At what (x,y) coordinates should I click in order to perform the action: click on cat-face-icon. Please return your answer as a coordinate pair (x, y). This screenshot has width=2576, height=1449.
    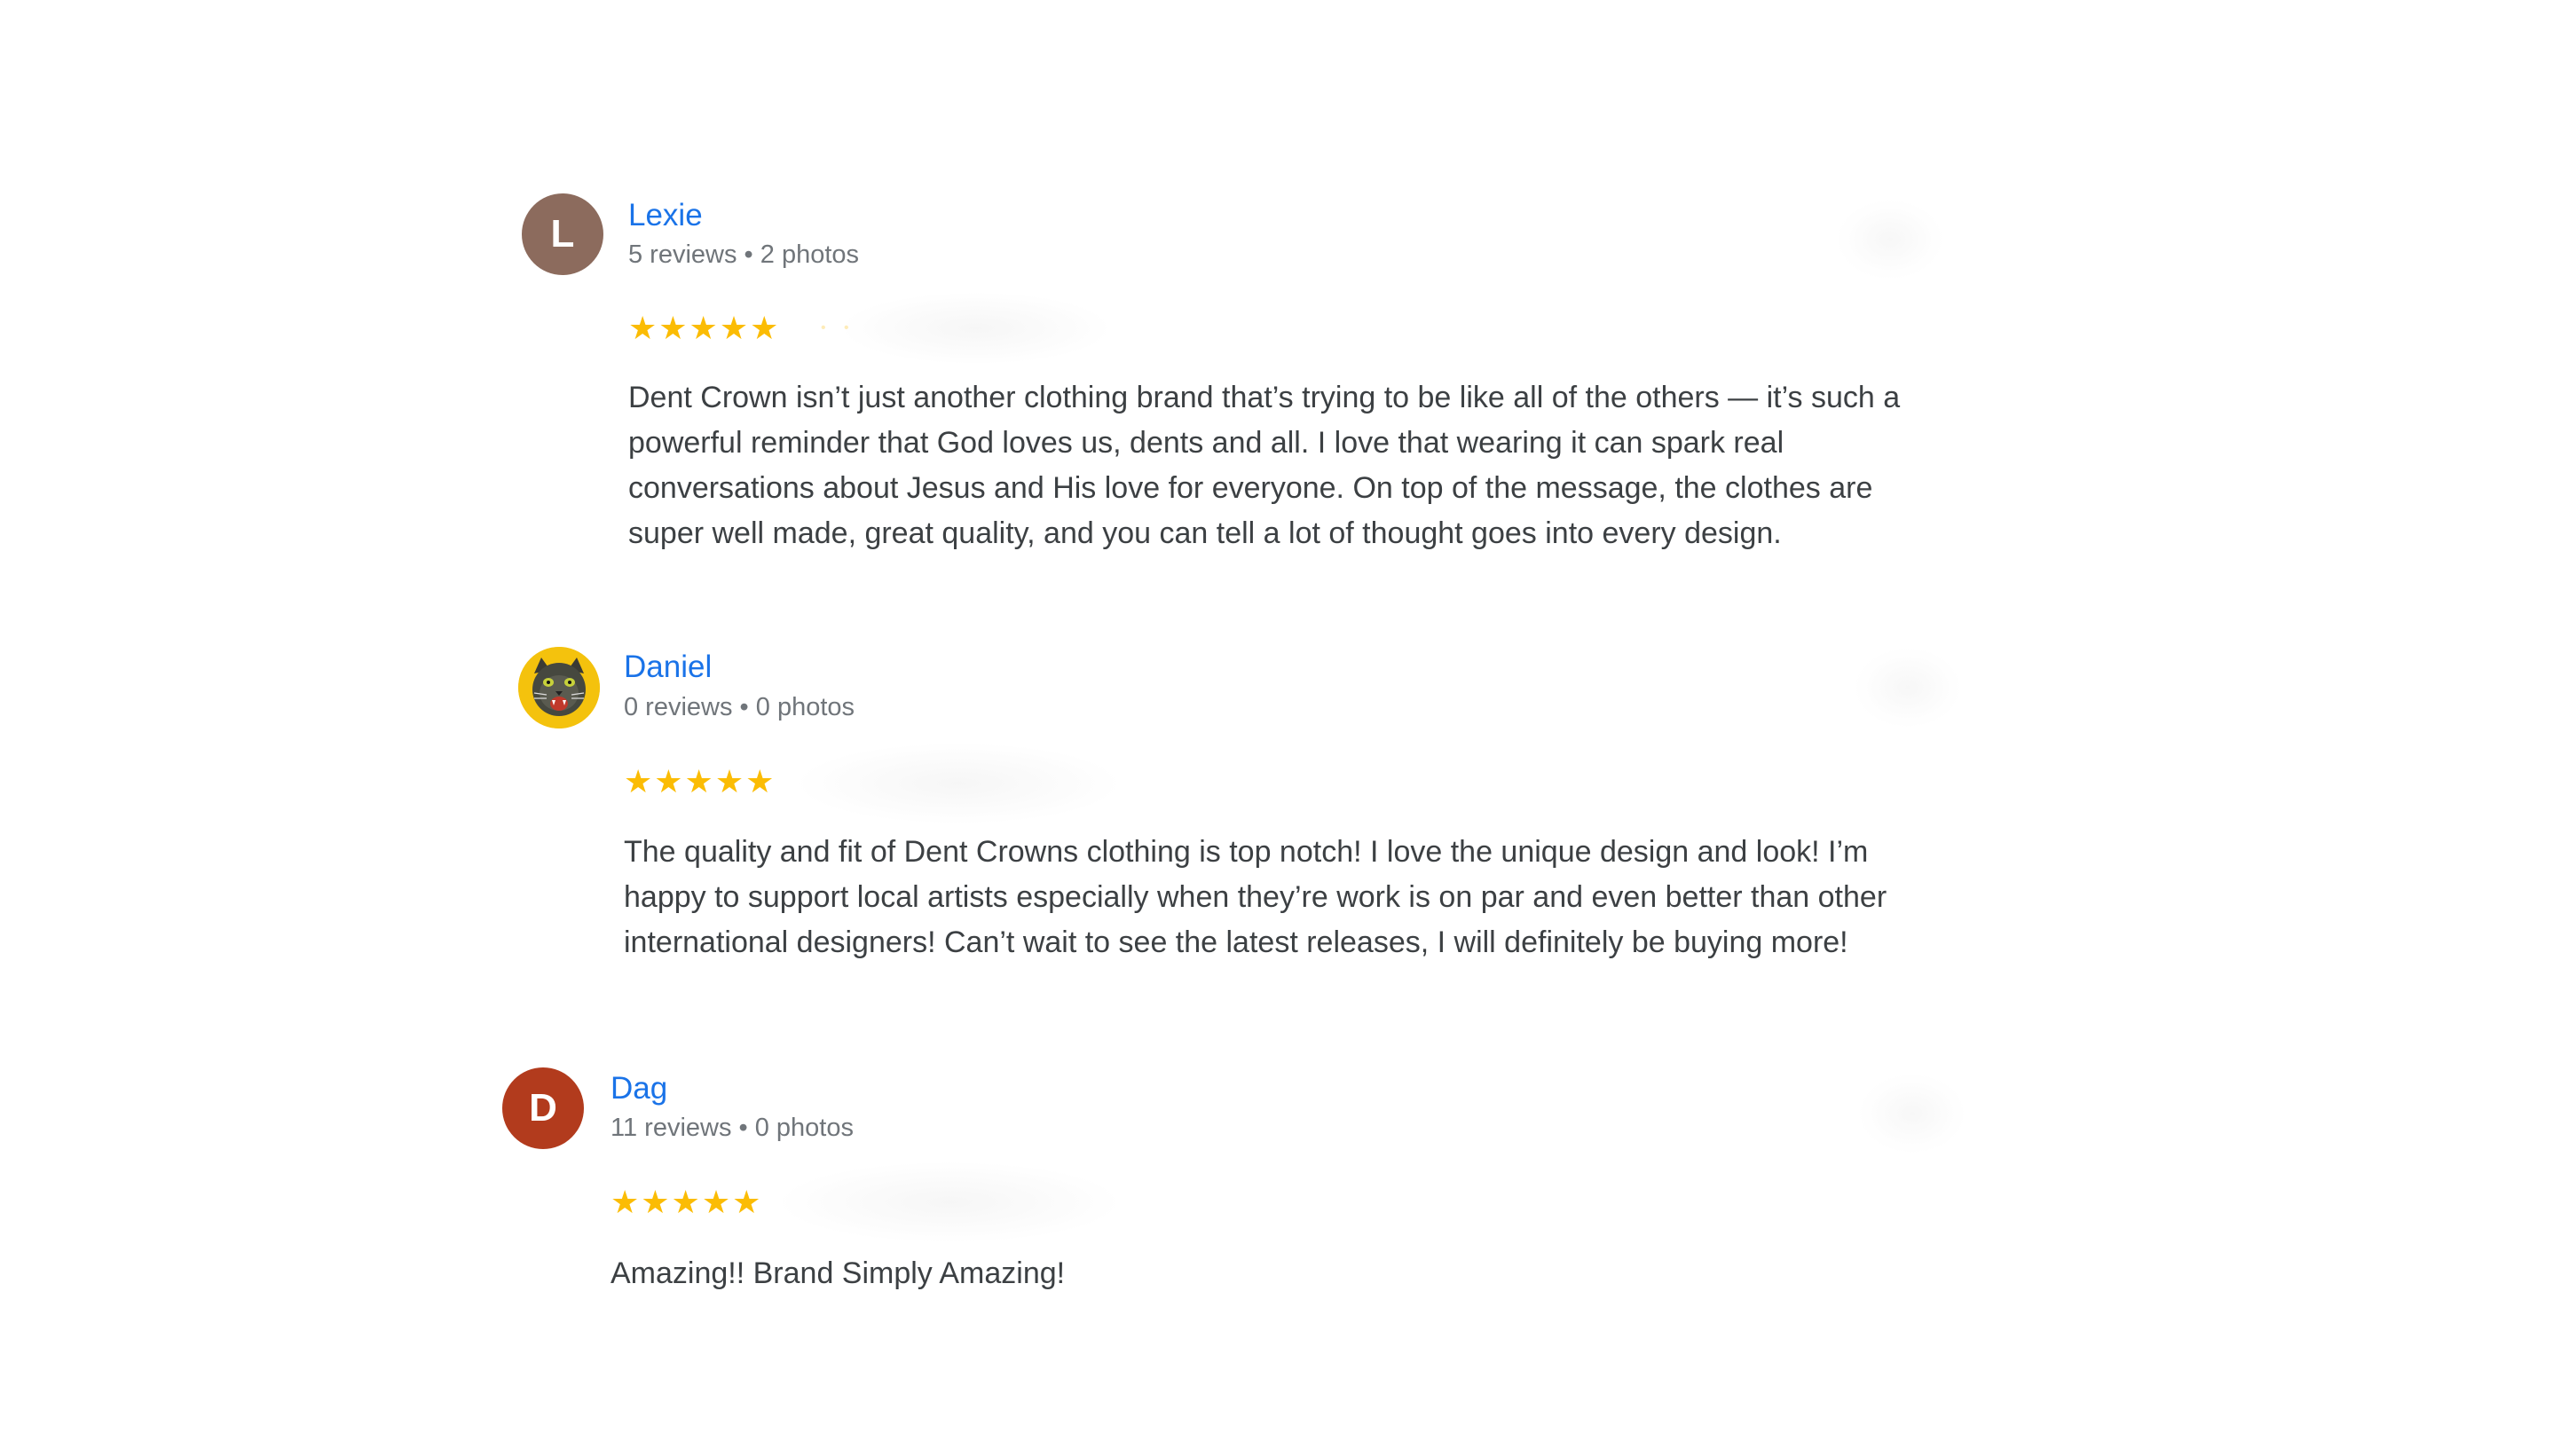
    Looking at the image, I should click on (559, 688).